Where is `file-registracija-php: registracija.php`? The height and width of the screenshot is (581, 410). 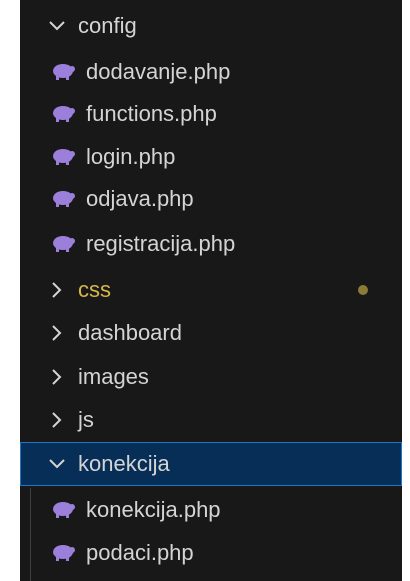
file-registracija-php: registracija.php is located at coordinates (211, 244).